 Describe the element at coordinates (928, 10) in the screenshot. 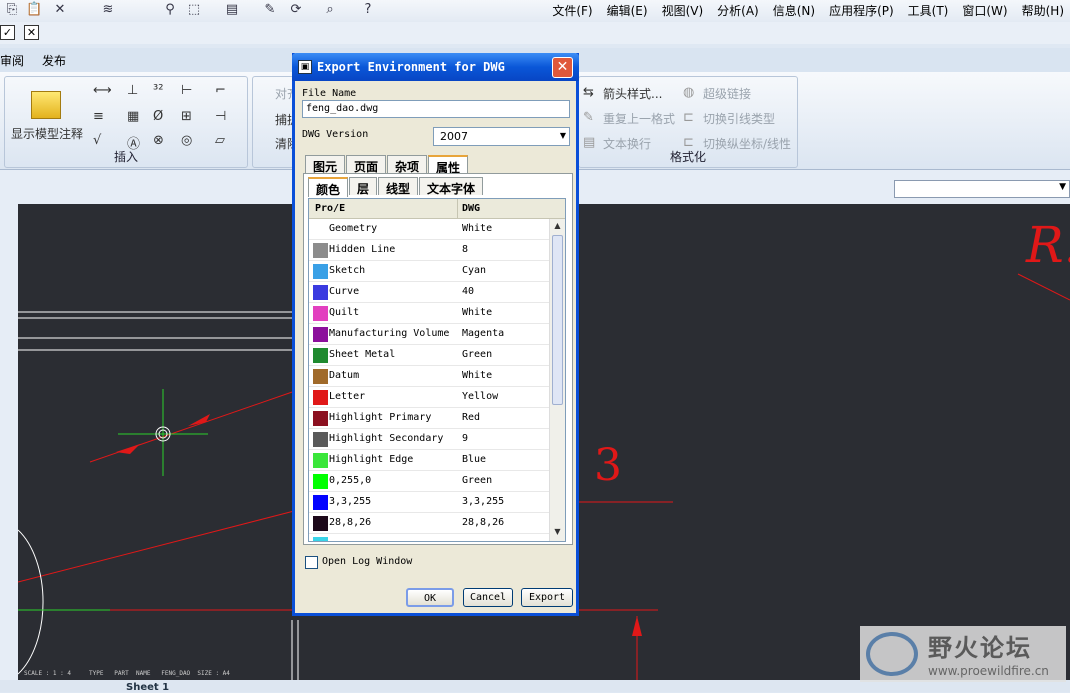

I see `menu-tools: 工具(T)` at that location.